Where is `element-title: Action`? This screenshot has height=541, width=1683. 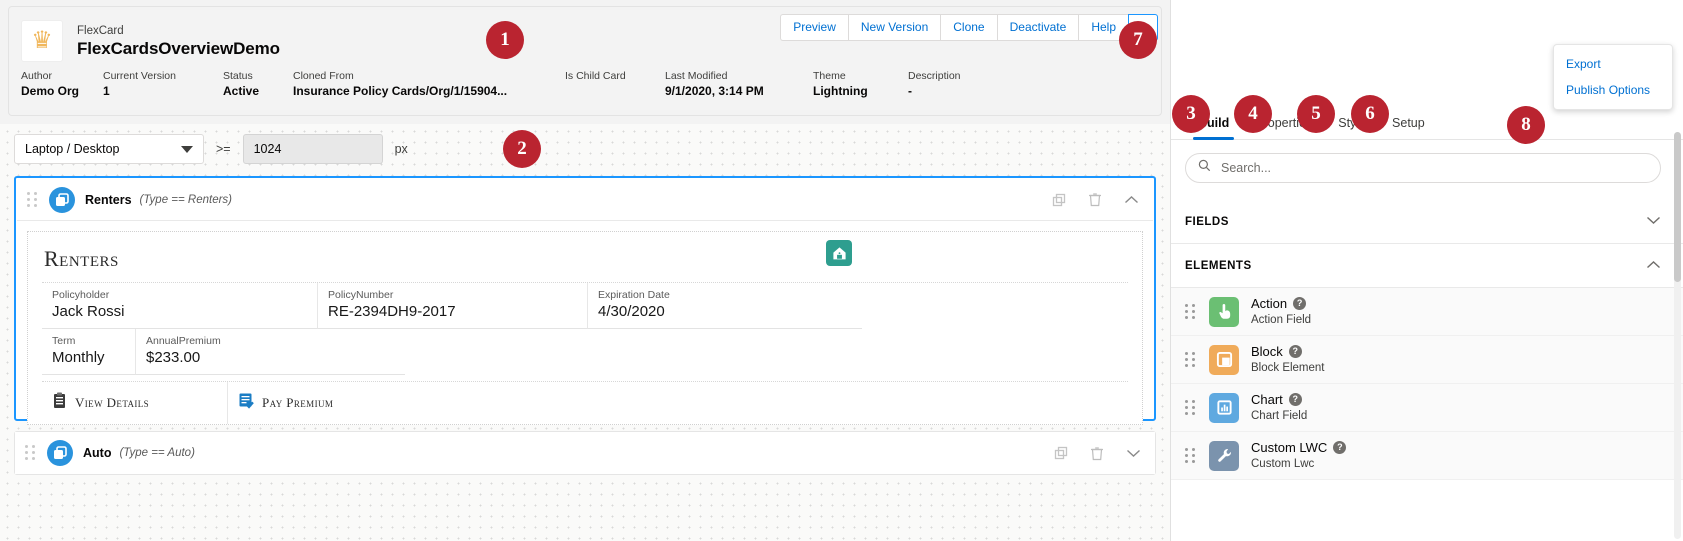
element-title: Action is located at coordinates (1269, 303).